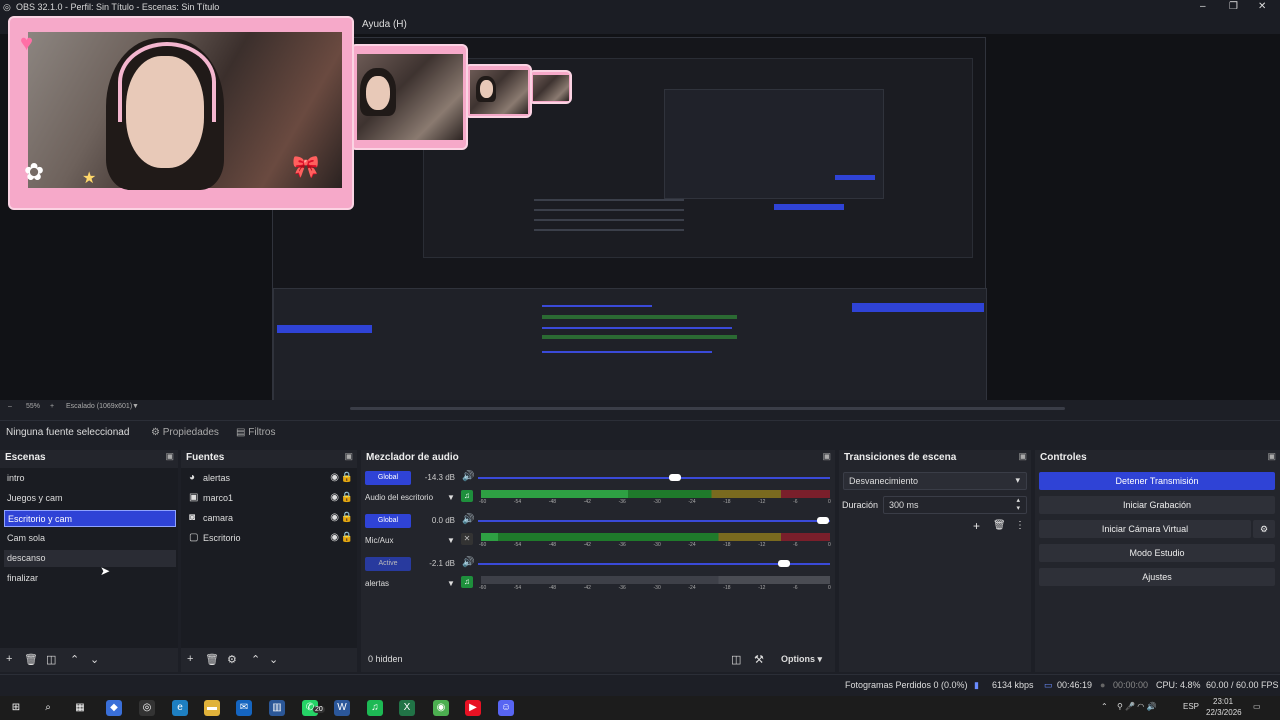 This screenshot has height=720, width=1280. What do you see at coordinates (80, 708) in the screenshot?
I see `task-view-icon: ▦` at bounding box center [80, 708].